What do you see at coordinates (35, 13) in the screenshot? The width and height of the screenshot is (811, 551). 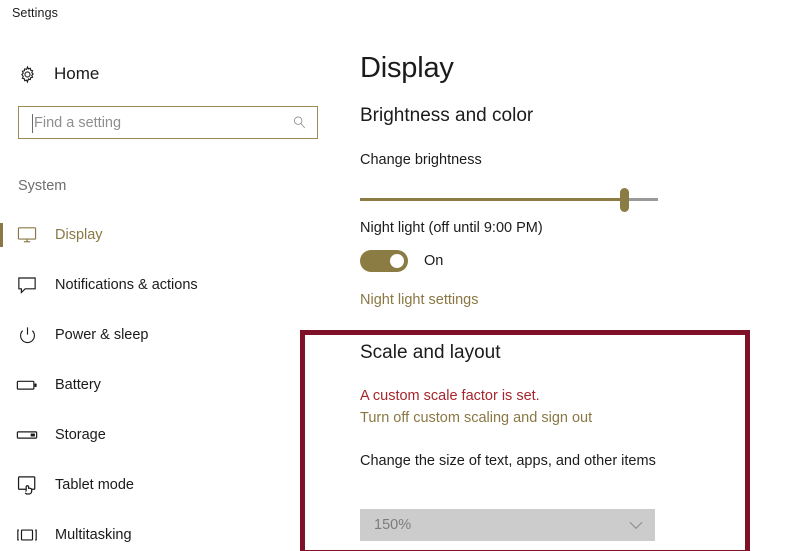 I see `window-title: Settings` at bounding box center [35, 13].